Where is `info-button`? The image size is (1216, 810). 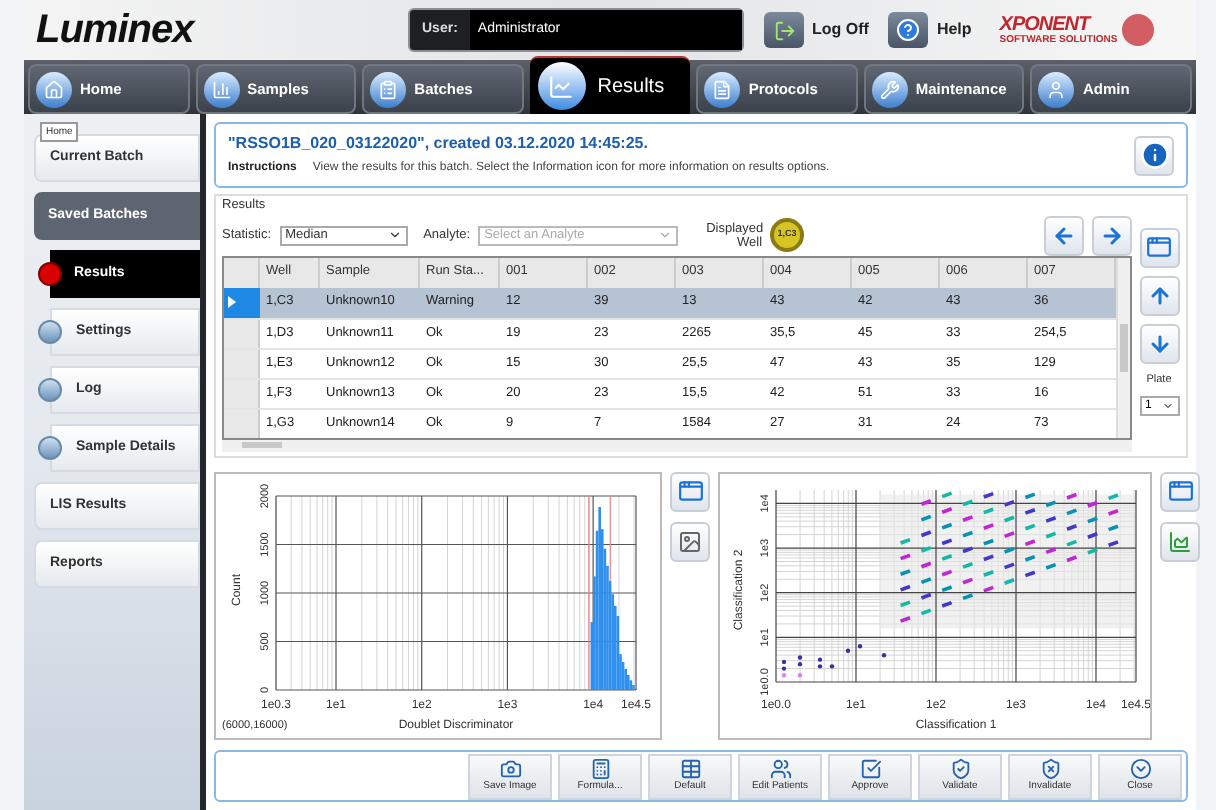 info-button is located at coordinates (1154, 155).